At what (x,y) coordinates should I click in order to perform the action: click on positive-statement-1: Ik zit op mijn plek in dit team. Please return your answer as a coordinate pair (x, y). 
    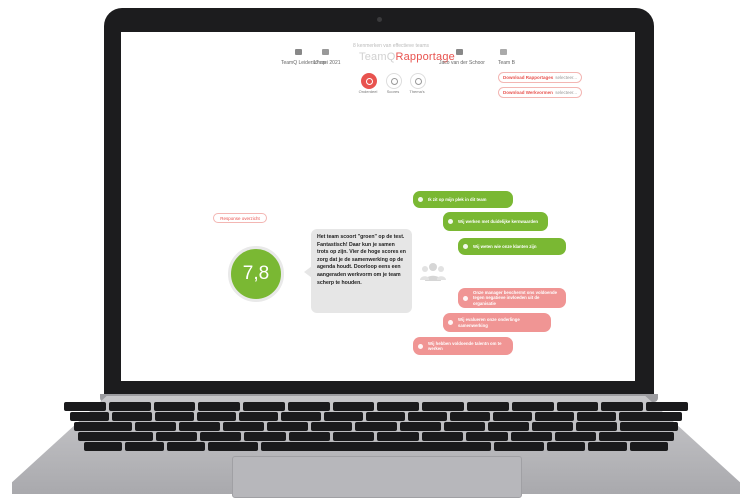
    Looking at the image, I should click on (463, 199).